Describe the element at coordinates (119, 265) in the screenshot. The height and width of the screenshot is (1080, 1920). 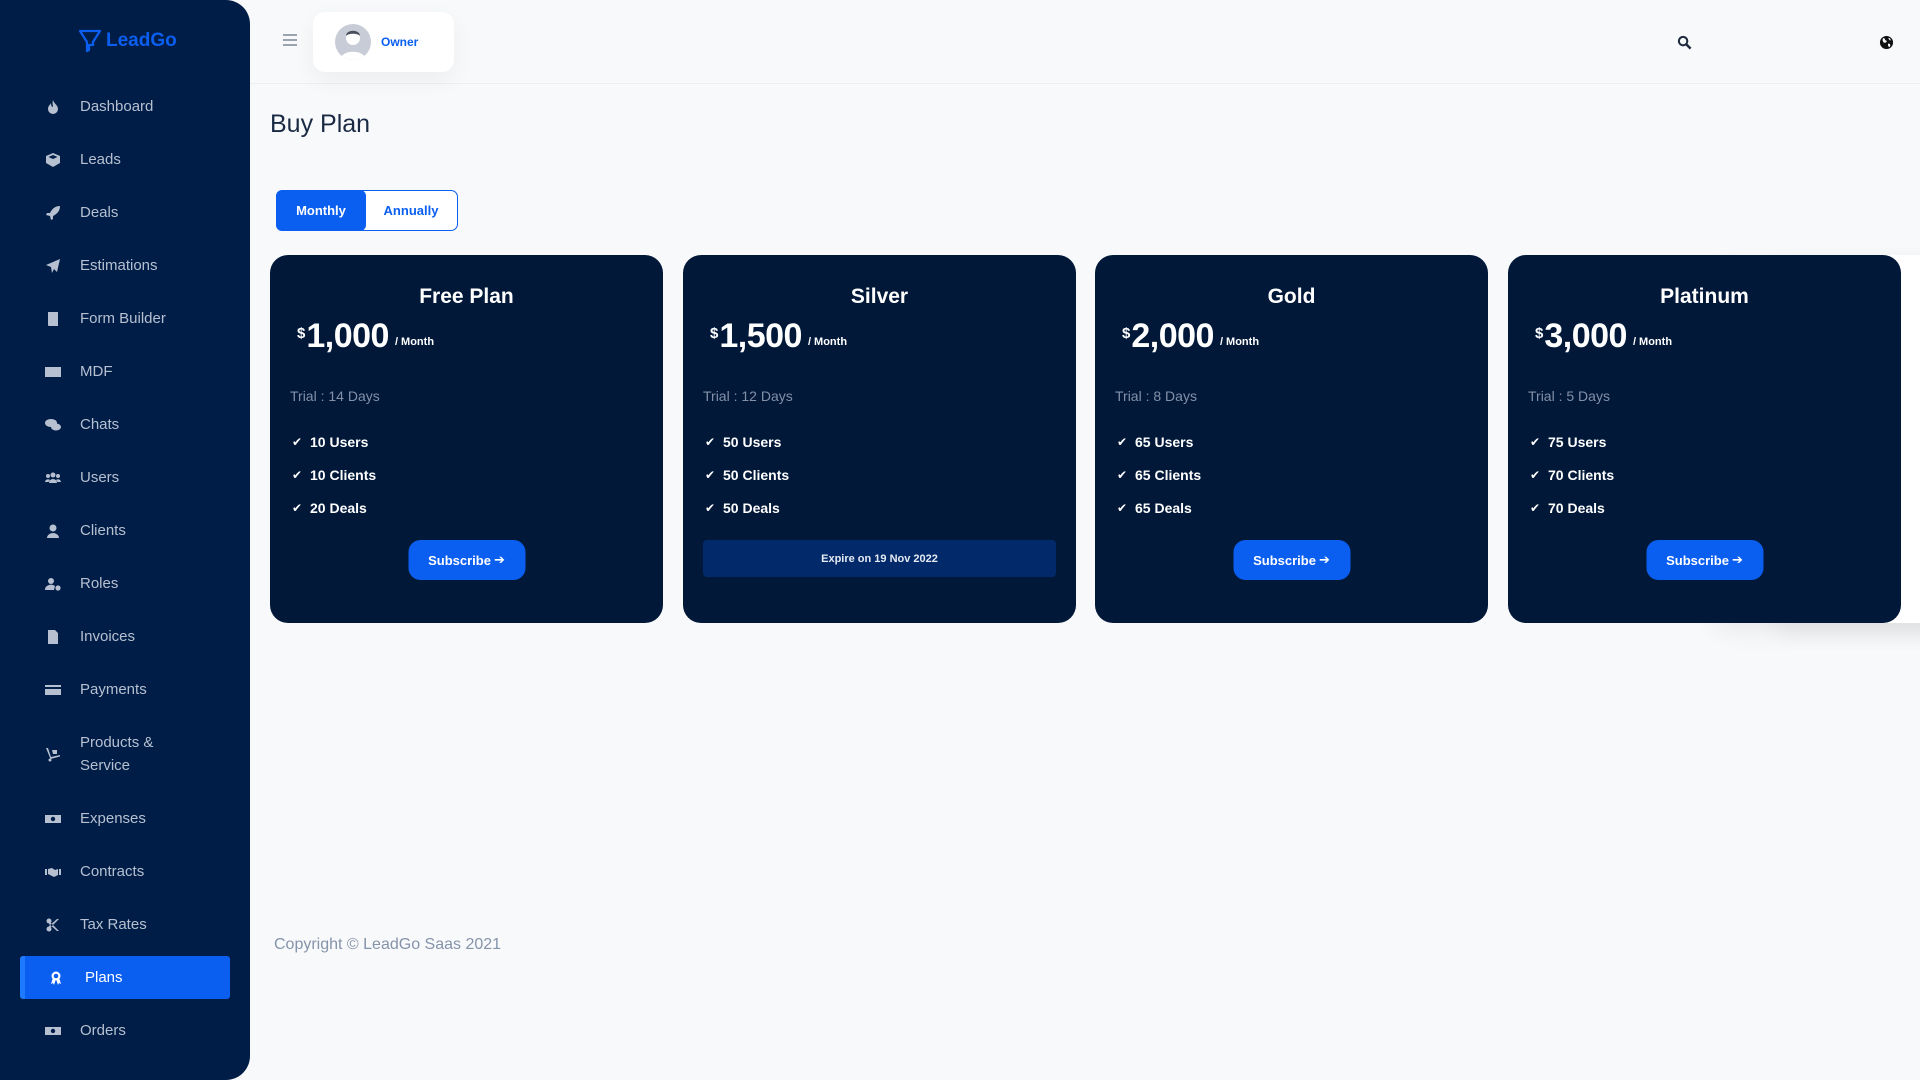
I see `sidebar-item-label: Estimations` at that location.